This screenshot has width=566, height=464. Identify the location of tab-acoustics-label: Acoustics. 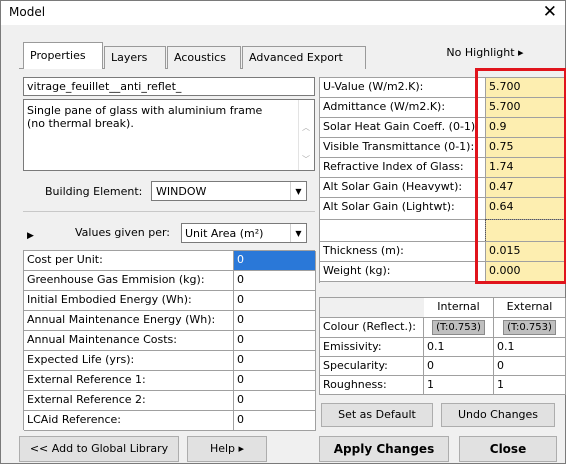
(200, 57).